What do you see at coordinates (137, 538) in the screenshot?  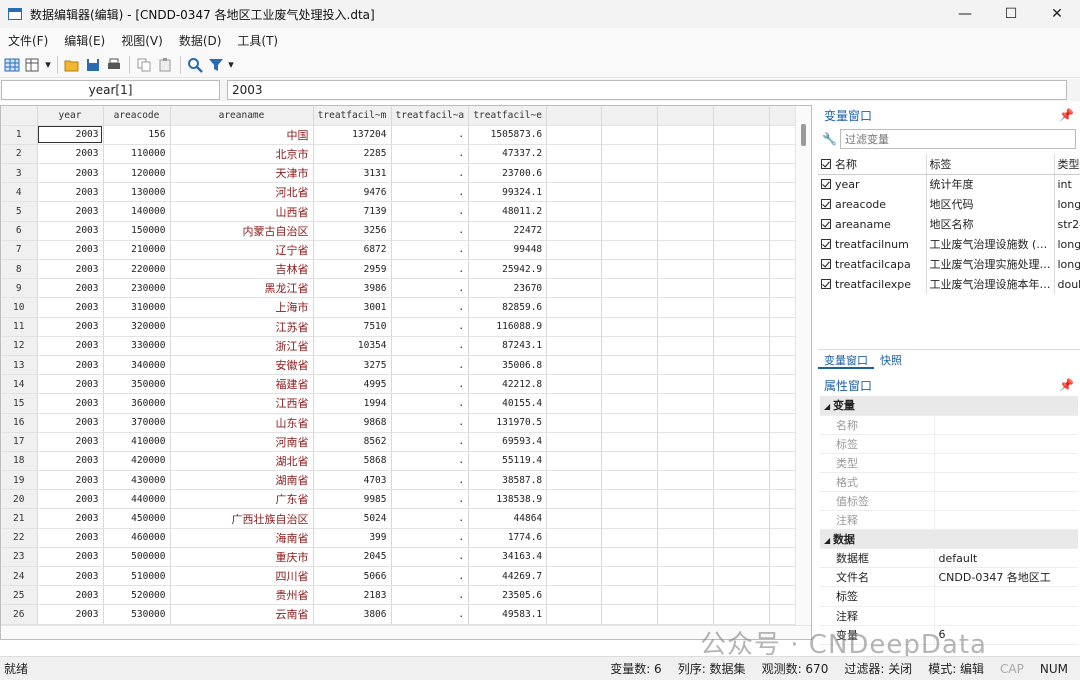 I see `data-cell: 460000` at bounding box center [137, 538].